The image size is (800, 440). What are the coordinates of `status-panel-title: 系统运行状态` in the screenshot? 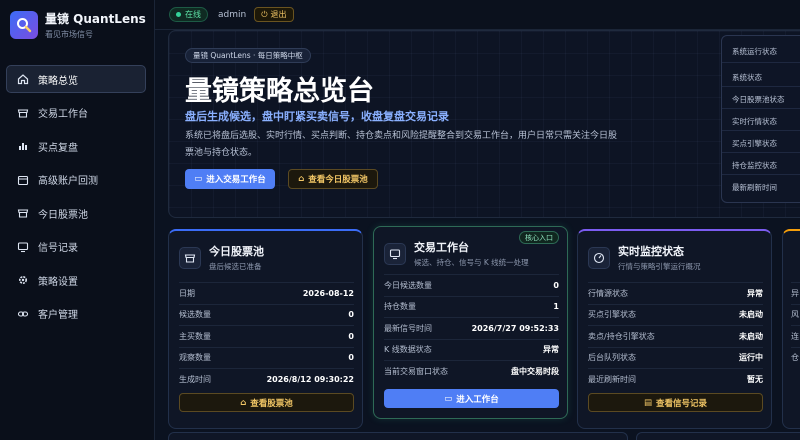 It's located at (754, 51).